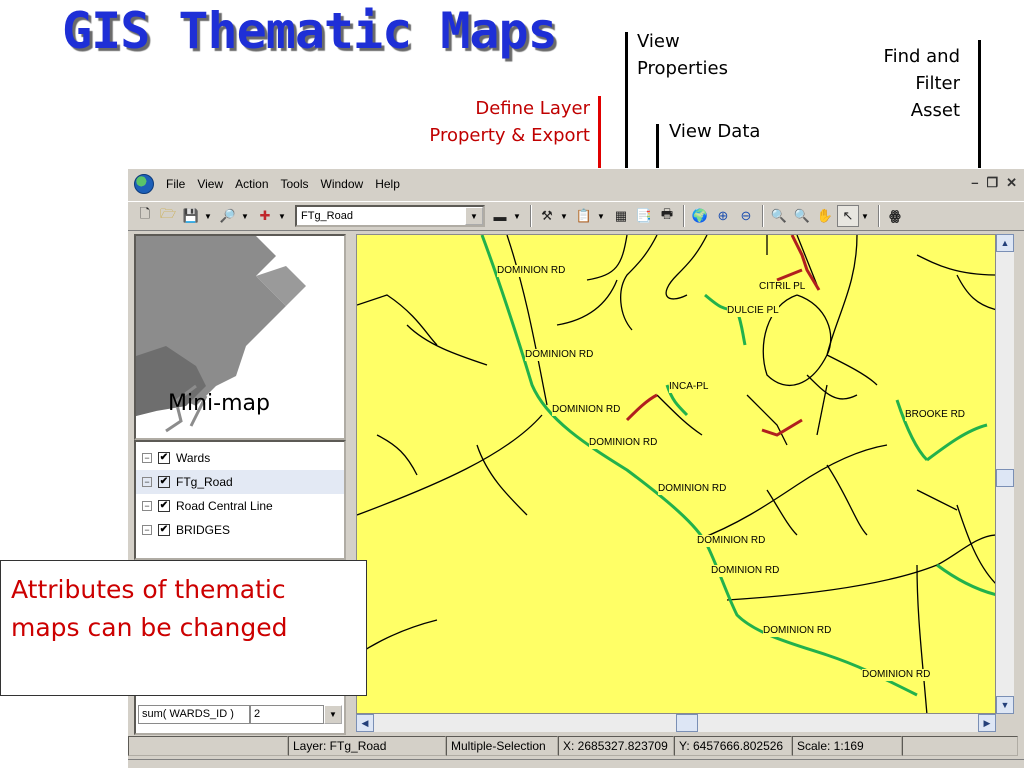 This screenshot has height=768, width=1024. Describe the element at coordinates (865, 216) in the screenshot. I see `select-dropdown-icon: ▼` at that location.